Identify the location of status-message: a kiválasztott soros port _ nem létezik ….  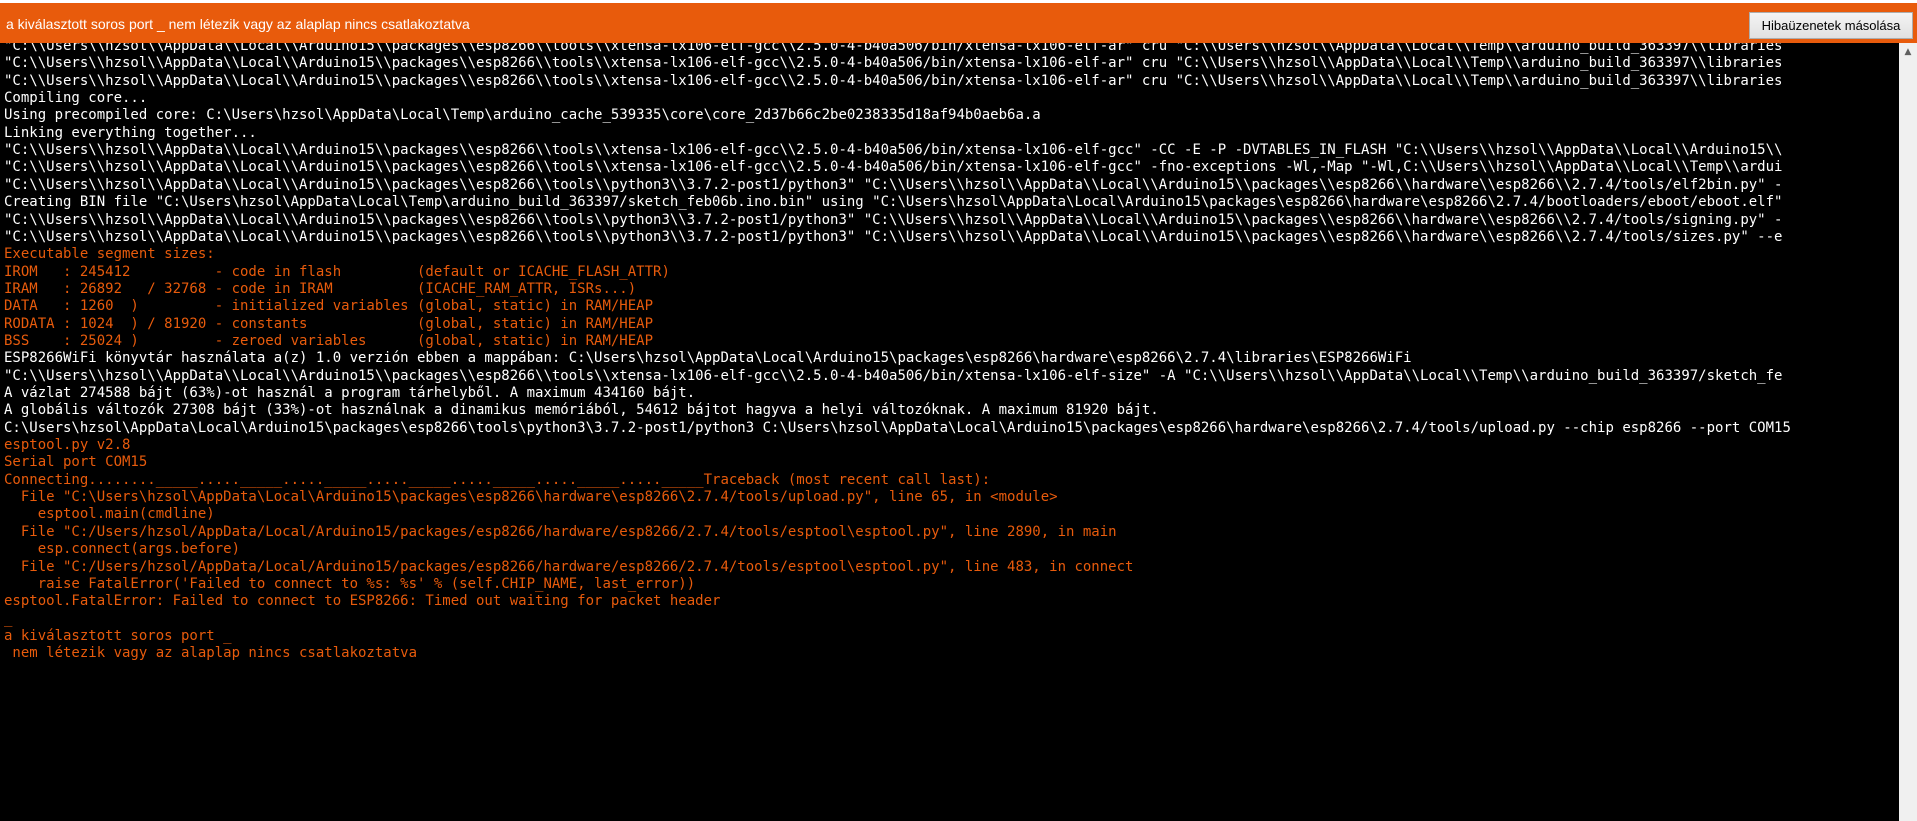
(238, 24).